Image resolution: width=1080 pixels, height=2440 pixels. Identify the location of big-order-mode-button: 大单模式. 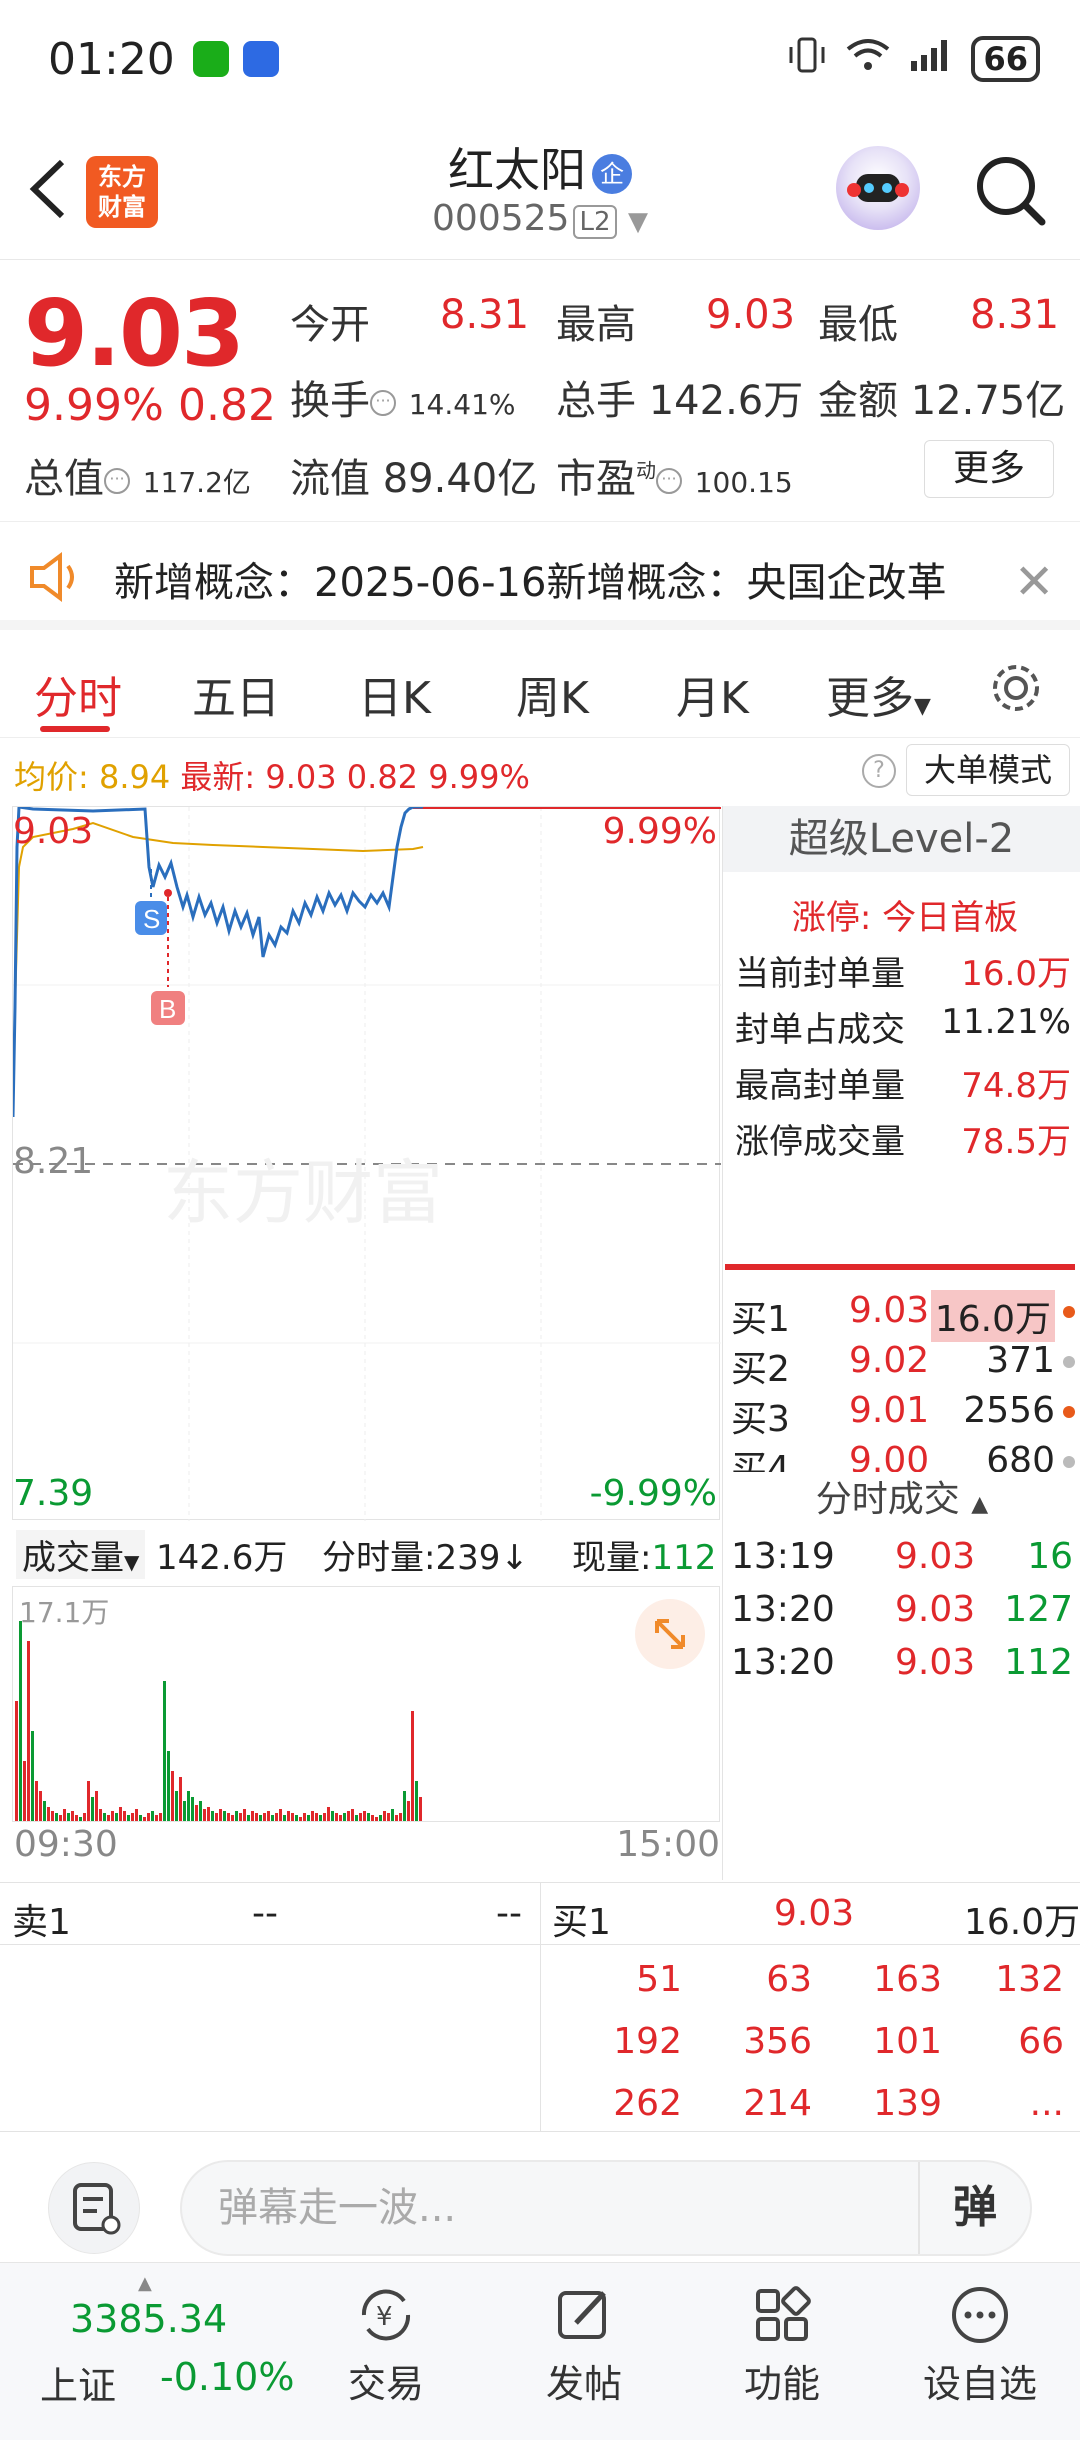
(988, 770).